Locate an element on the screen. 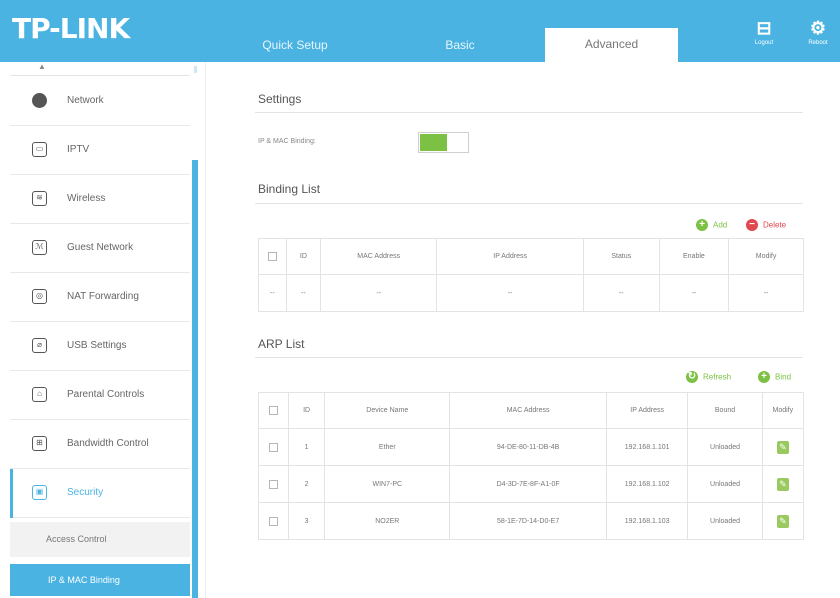 The height and width of the screenshot is (598, 840). tab-basic: Basic is located at coordinates (460, 42).